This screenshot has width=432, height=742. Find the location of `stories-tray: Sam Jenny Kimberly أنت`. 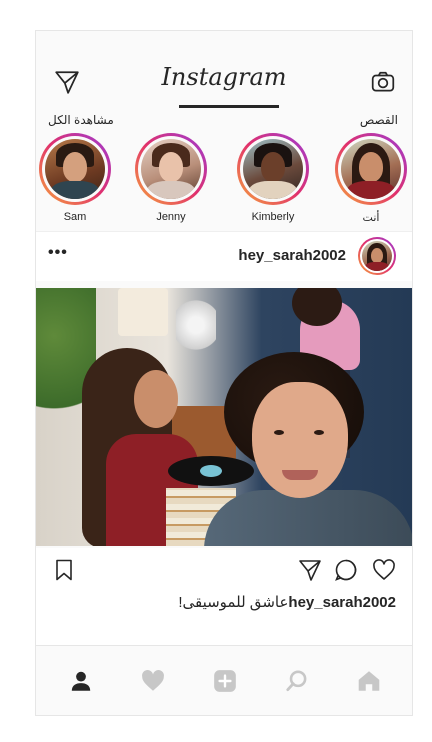

stories-tray: Sam Jenny Kimberly أنت is located at coordinates (224, 182).